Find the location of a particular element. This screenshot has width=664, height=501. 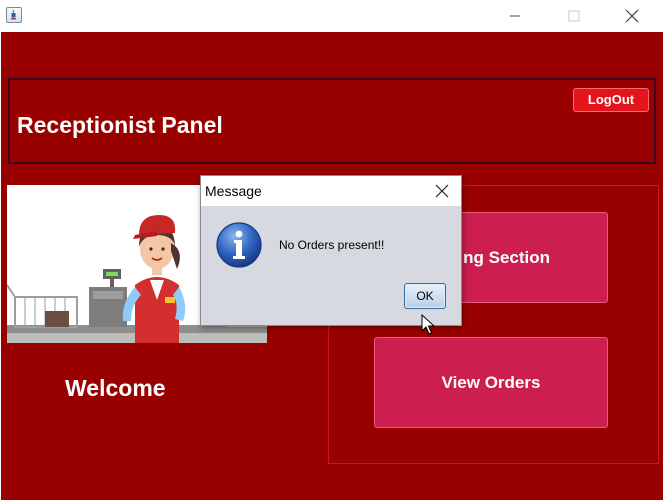

dialog-title: Message is located at coordinates (233, 191).